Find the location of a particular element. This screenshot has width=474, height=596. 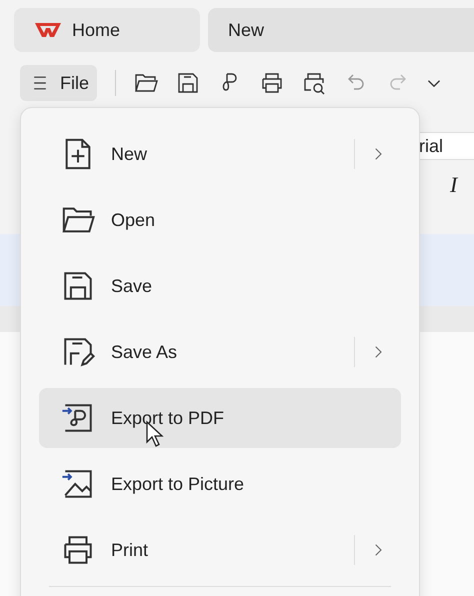

menu-item: Save is located at coordinates (220, 286).